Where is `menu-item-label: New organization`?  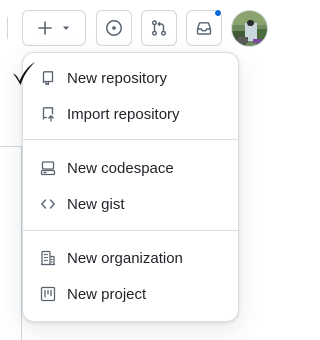 menu-item-label: New organization is located at coordinates (125, 258).